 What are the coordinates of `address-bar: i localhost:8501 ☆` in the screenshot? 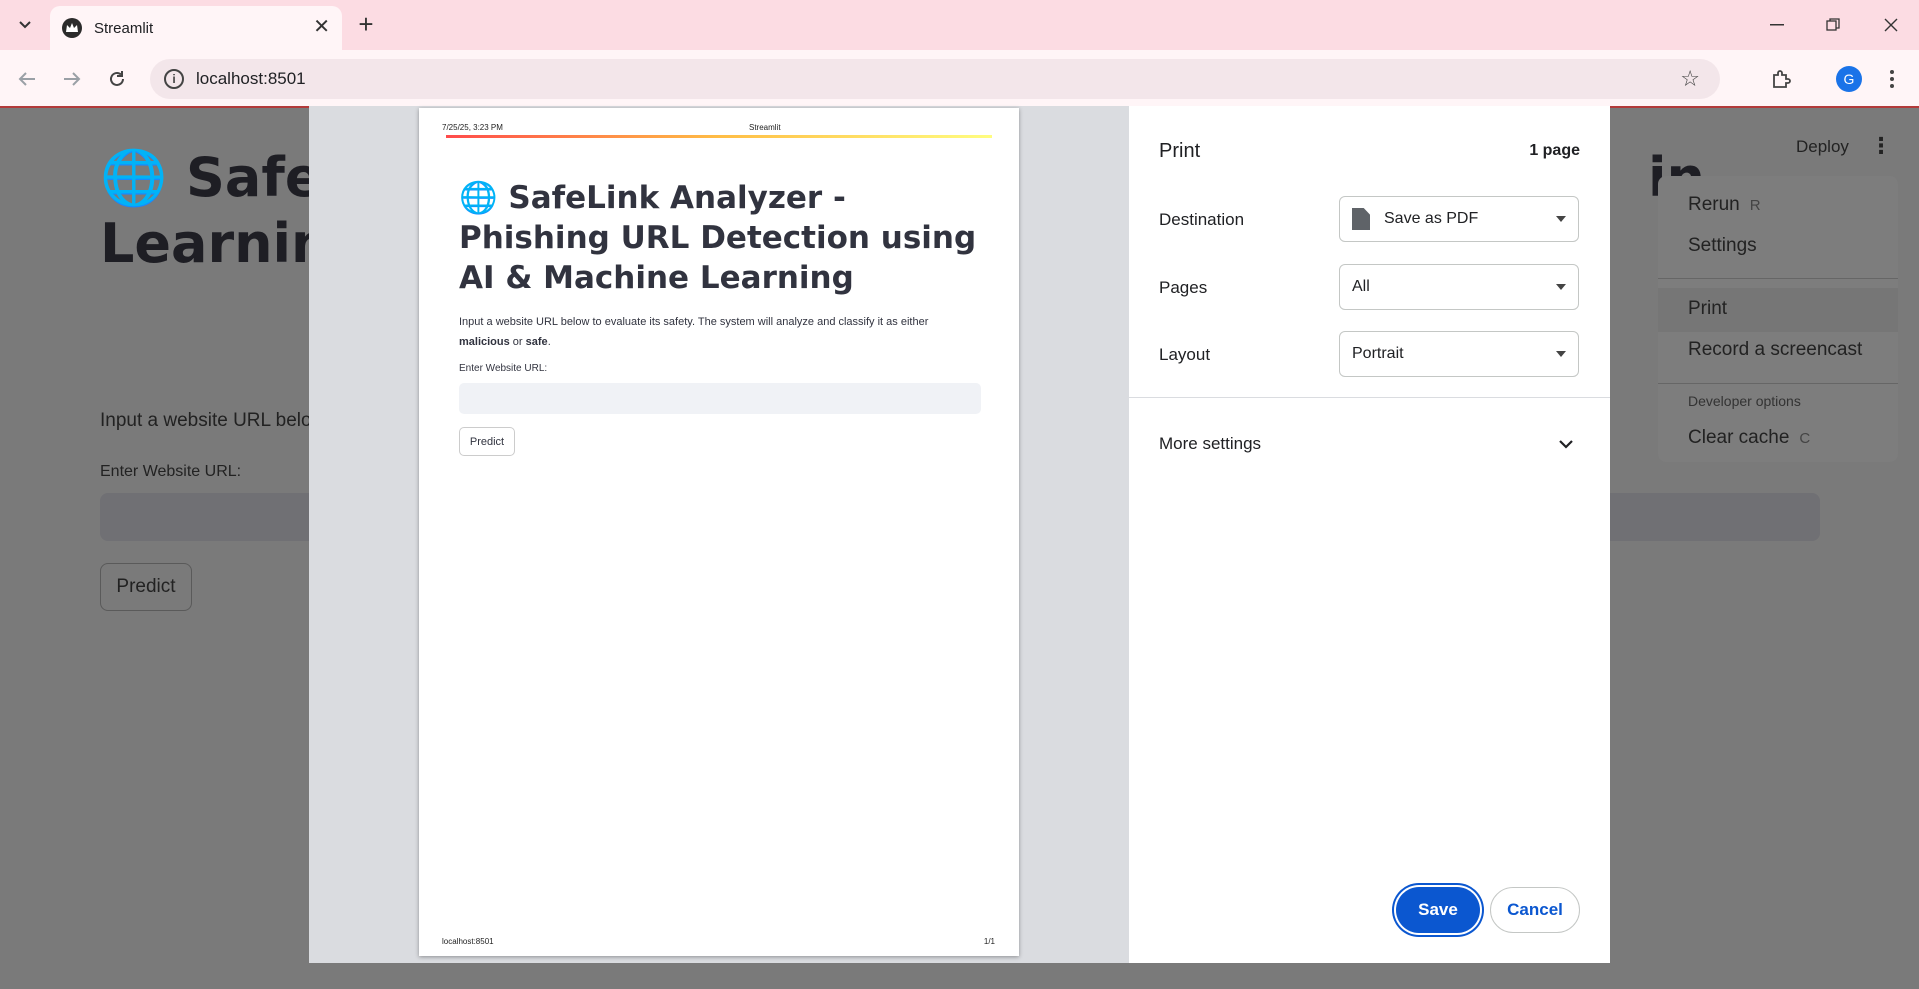 It's located at (935, 79).